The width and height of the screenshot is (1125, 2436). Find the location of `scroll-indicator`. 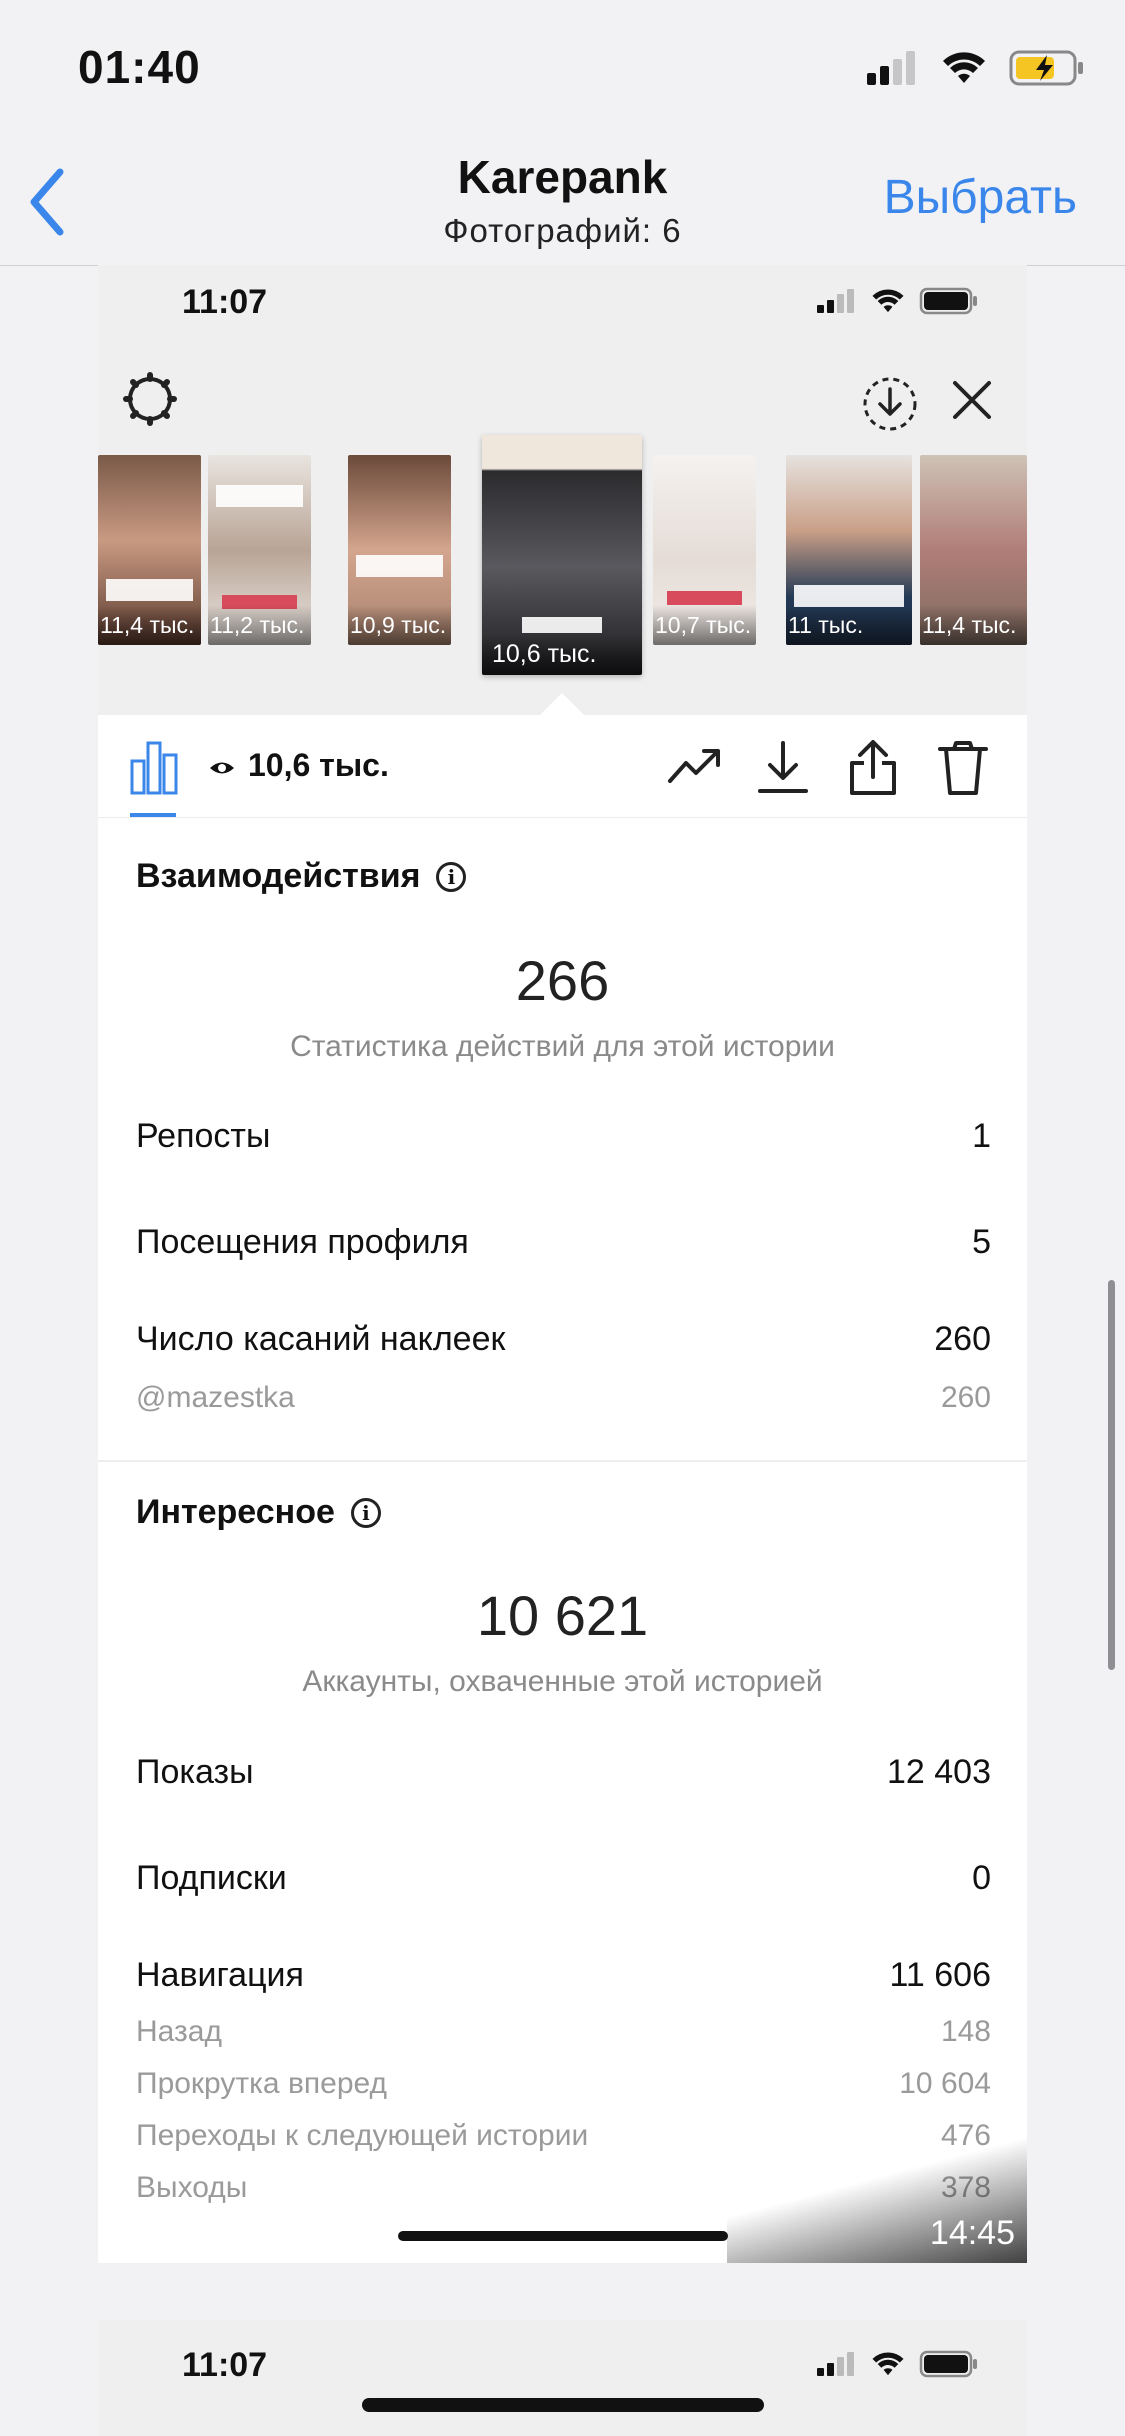

scroll-indicator is located at coordinates (1111, 1475).